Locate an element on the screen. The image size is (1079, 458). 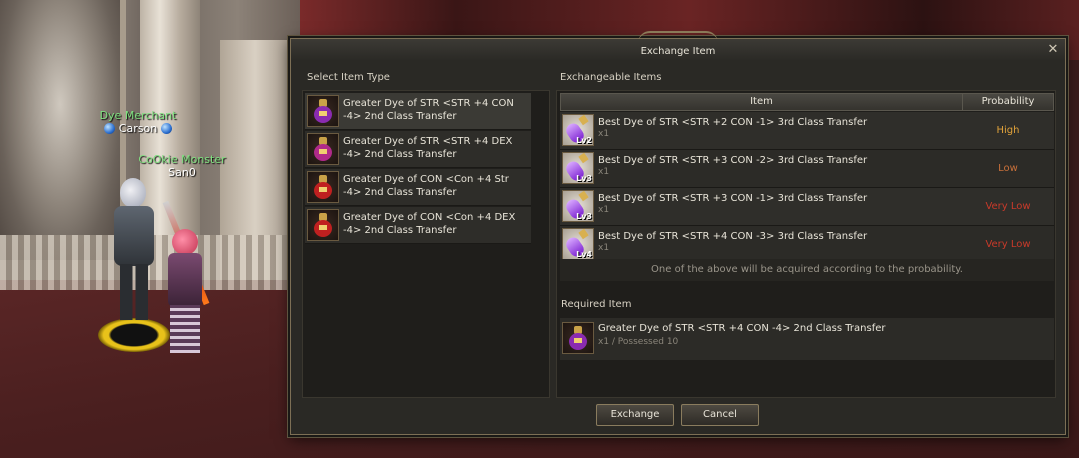
exchangeable-items-label: Exchangeable Items is located at coordinates (611, 77).